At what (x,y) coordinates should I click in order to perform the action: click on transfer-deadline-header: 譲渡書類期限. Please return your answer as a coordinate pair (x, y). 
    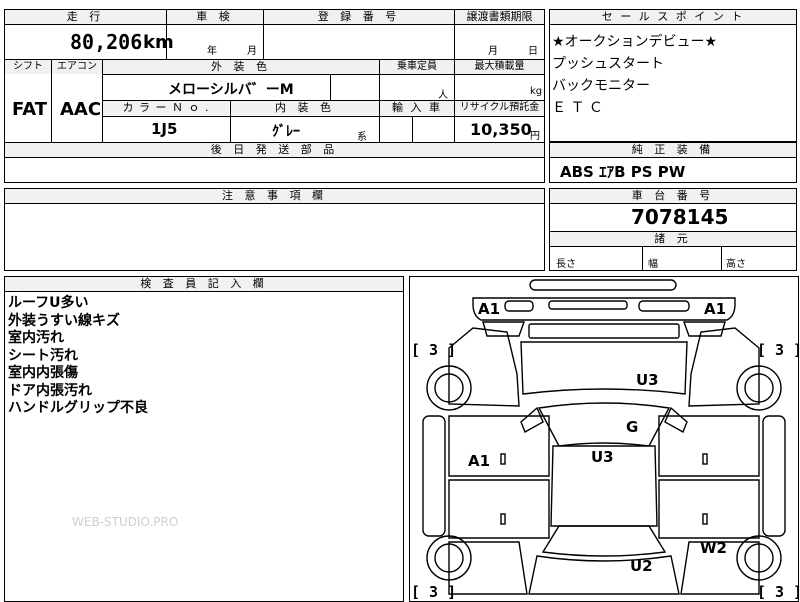
    Looking at the image, I should click on (499, 17).